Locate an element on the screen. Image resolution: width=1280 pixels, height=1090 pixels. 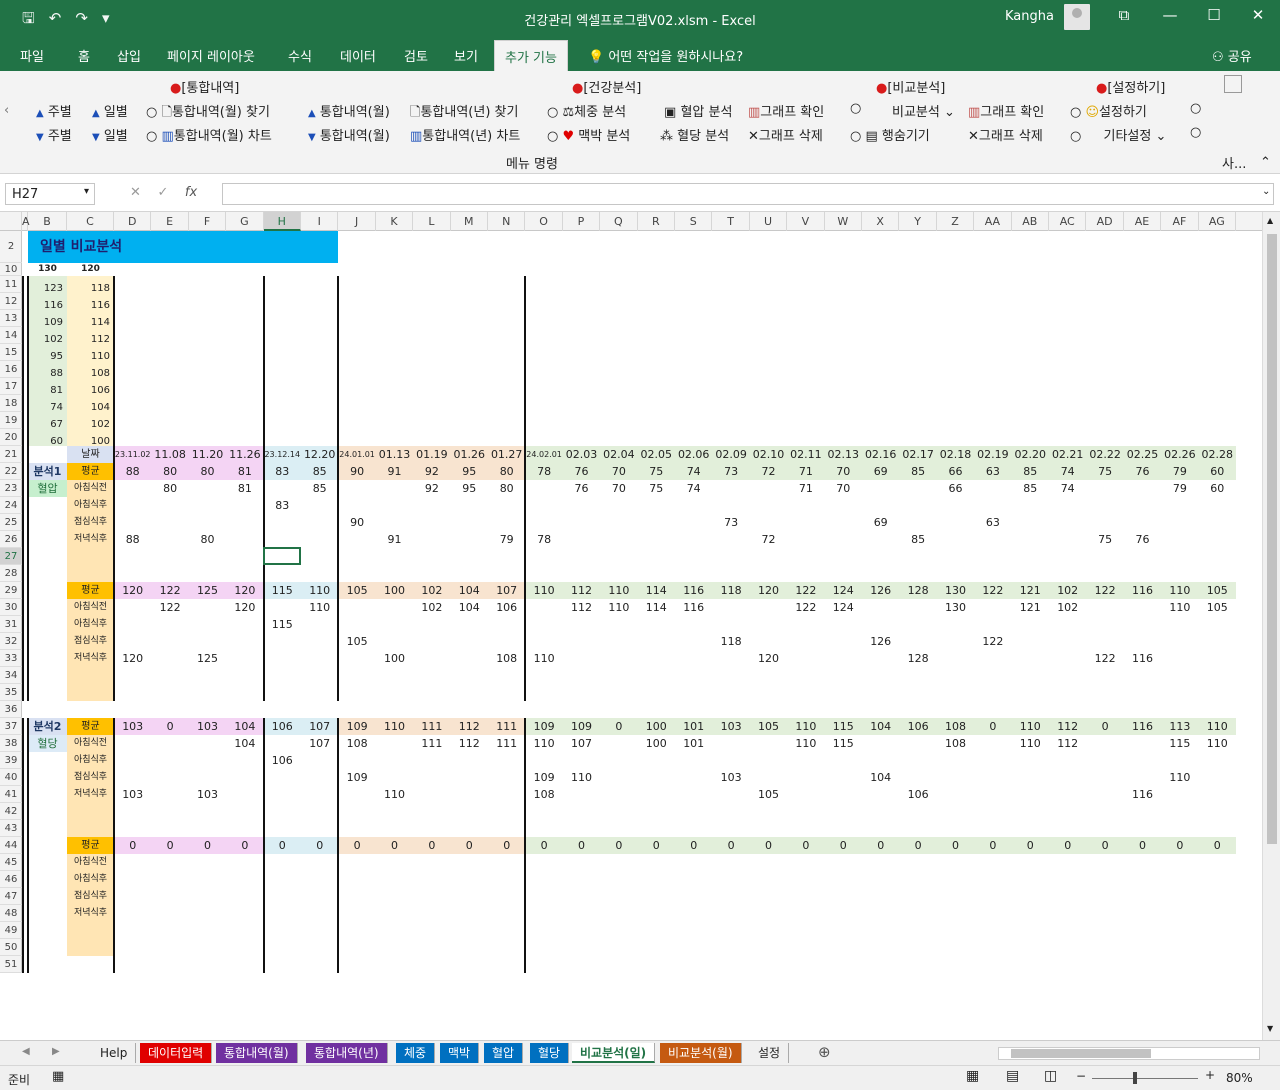
row-header-36: 36 is located at coordinates (11, 709).